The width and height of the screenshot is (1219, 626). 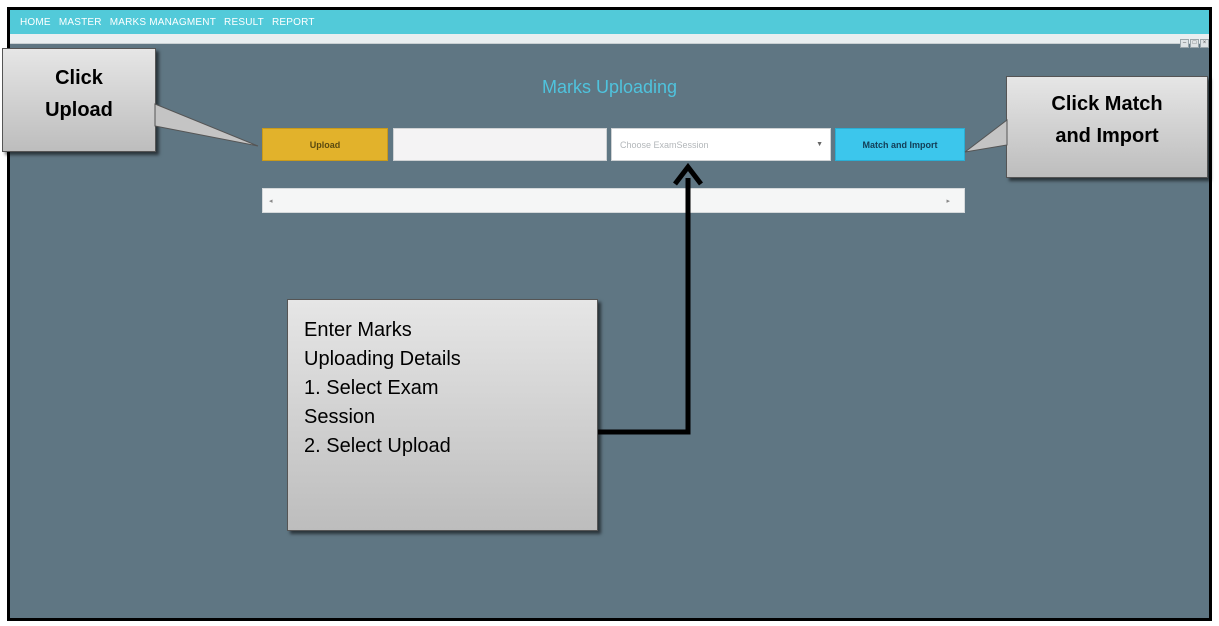 What do you see at coordinates (613, 200) in the screenshot?
I see `horizontal-scroll-panel: ◂ ▸` at bounding box center [613, 200].